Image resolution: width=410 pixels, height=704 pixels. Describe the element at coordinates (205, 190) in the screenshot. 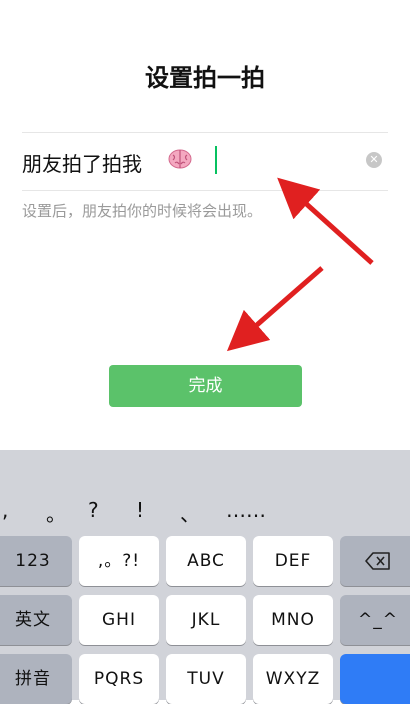

I see `input-bottom-divider` at that location.